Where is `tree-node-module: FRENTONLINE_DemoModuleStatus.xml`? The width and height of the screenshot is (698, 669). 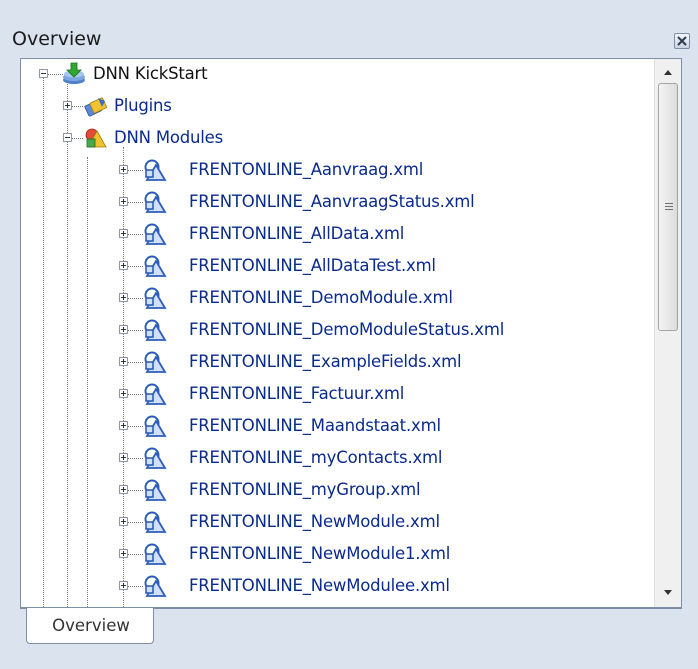
tree-node-module: FRENTONLINE_DemoModuleStatus.xml is located at coordinates (321, 331).